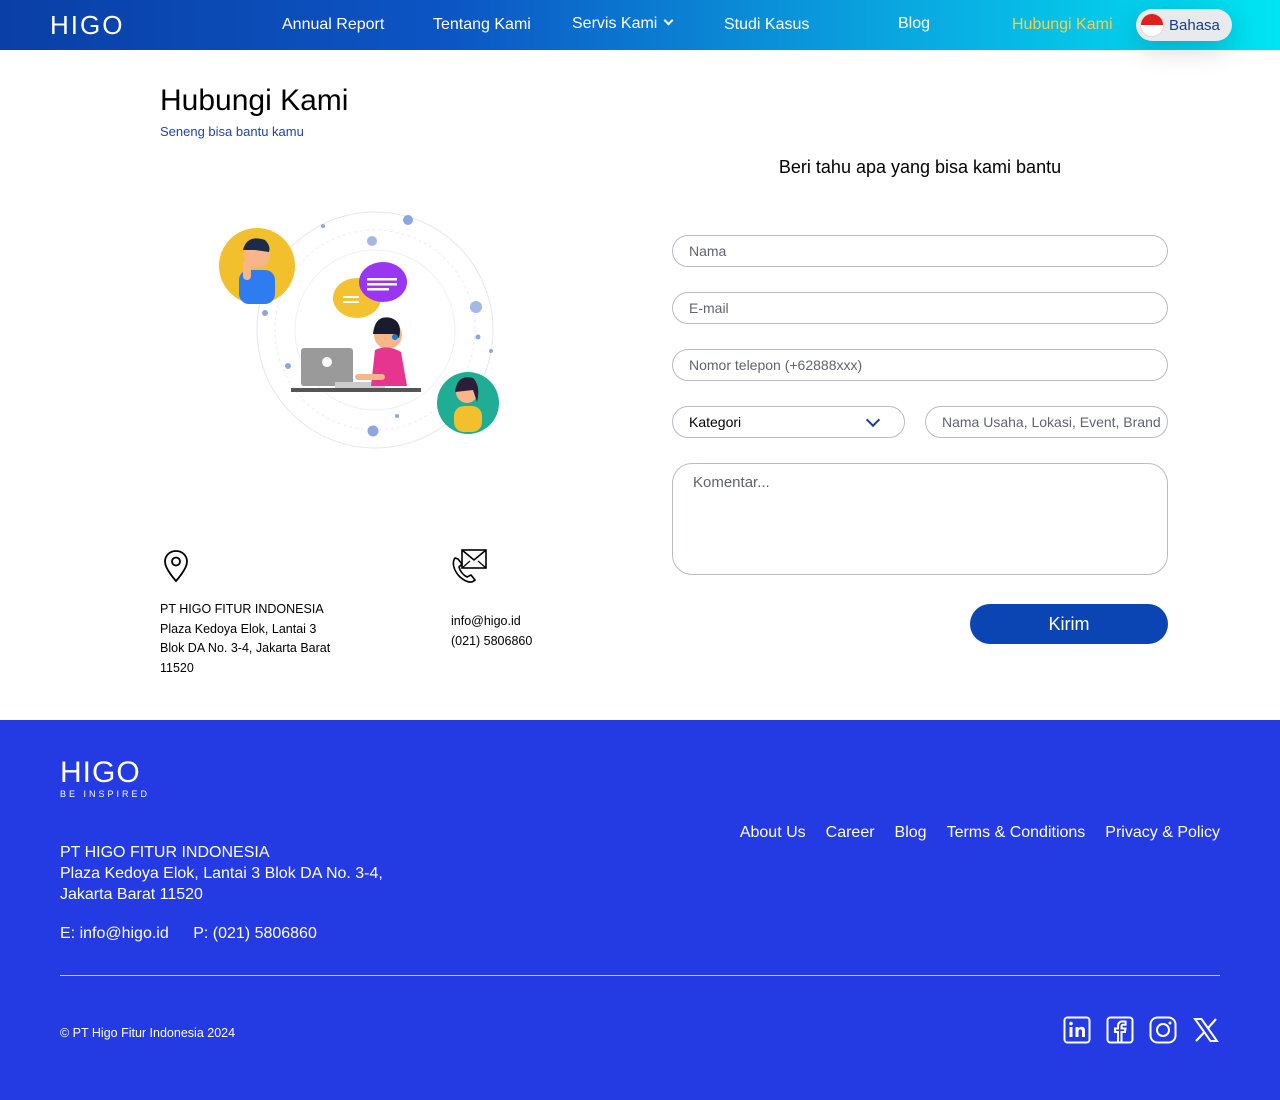 The height and width of the screenshot is (1100, 1280). Describe the element at coordinates (1062, 25) in the screenshot. I see `nav-hubungi-kami: Hubungi Kami` at that location.